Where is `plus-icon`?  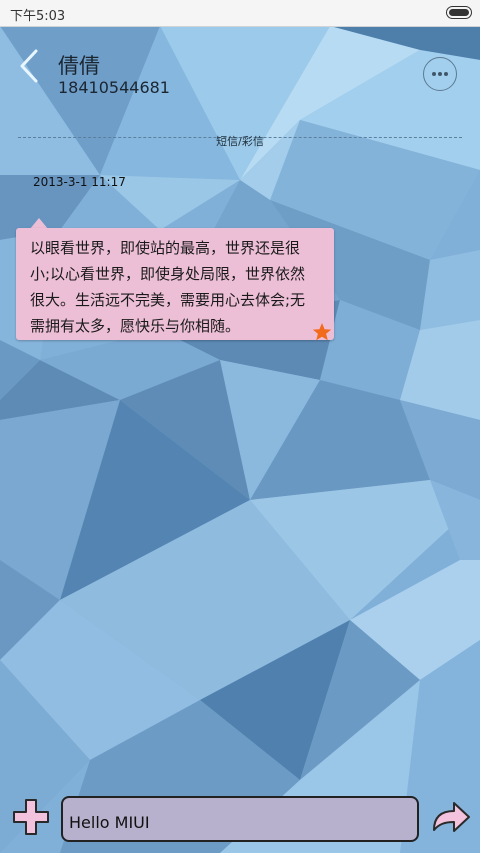
plus-icon is located at coordinates (31, 817).